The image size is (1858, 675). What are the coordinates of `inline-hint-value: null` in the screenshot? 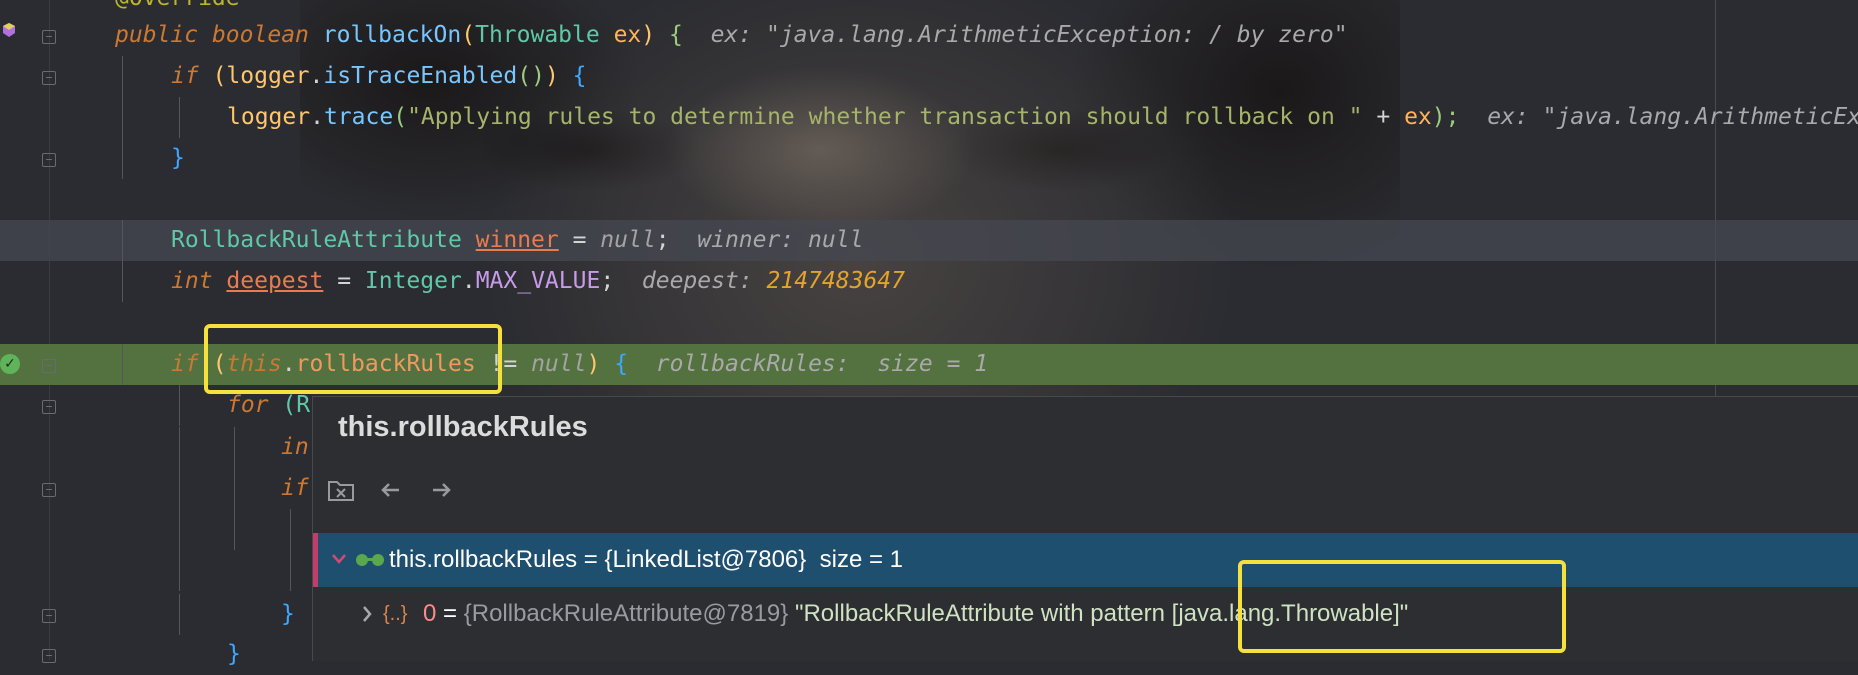 It's located at (836, 240).